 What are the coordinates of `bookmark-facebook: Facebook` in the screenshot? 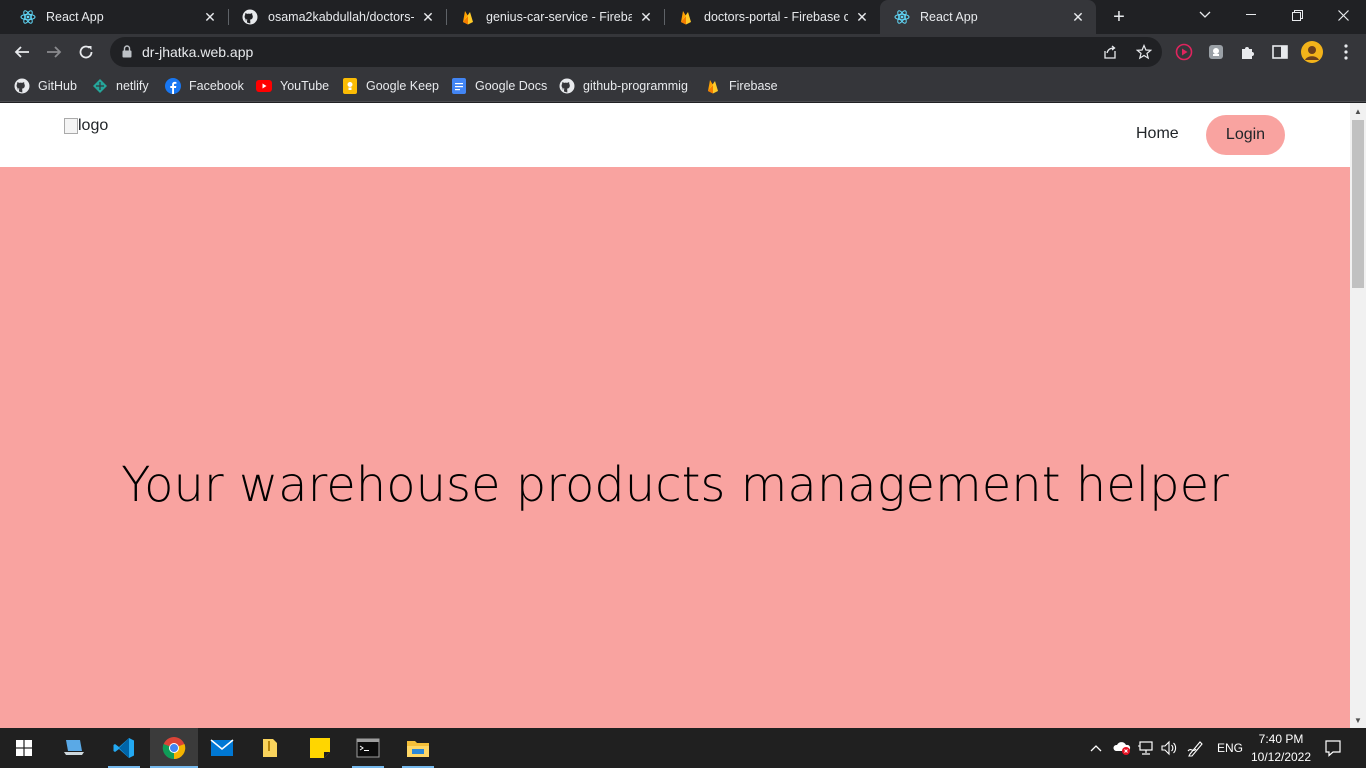 It's located at (204, 86).